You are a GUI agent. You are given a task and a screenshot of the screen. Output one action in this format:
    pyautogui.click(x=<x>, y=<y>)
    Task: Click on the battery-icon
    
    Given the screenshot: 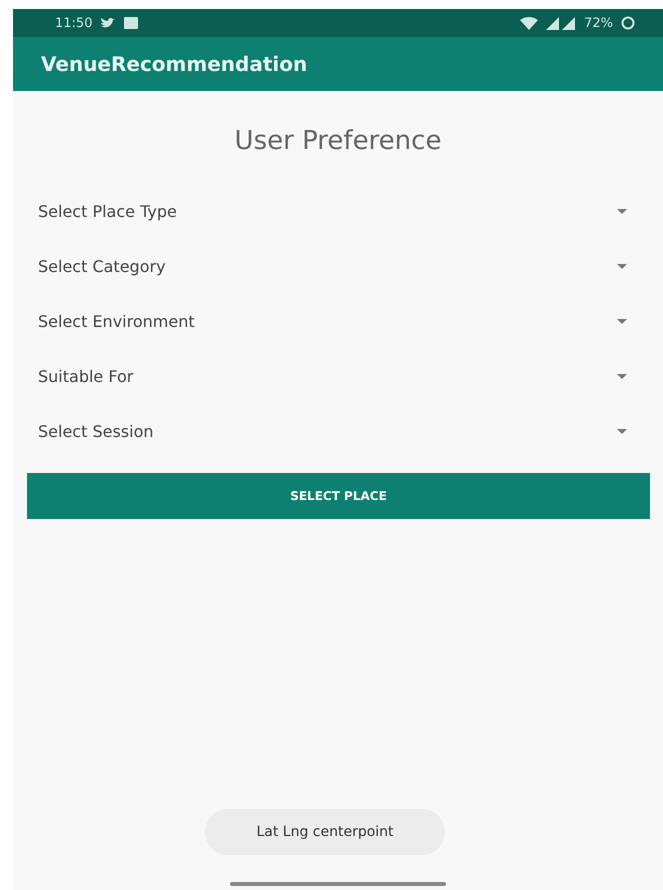 What is the action you would take?
    pyautogui.click(x=628, y=23)
    